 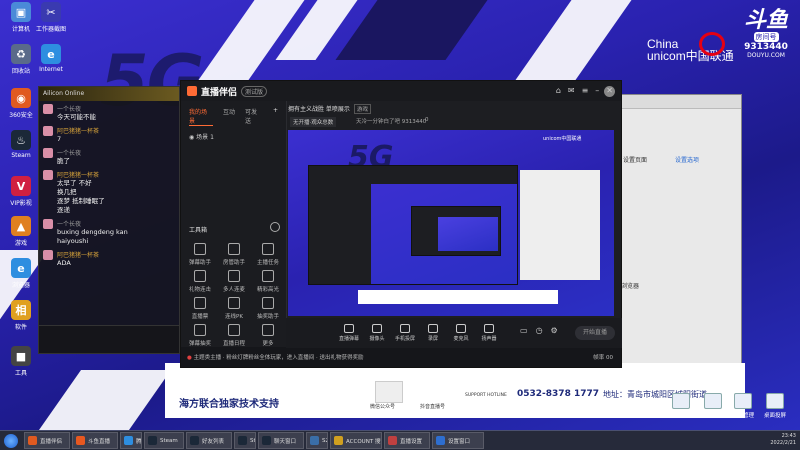 I want to click on timer-icon: ◷, so click(x=539, y=330).